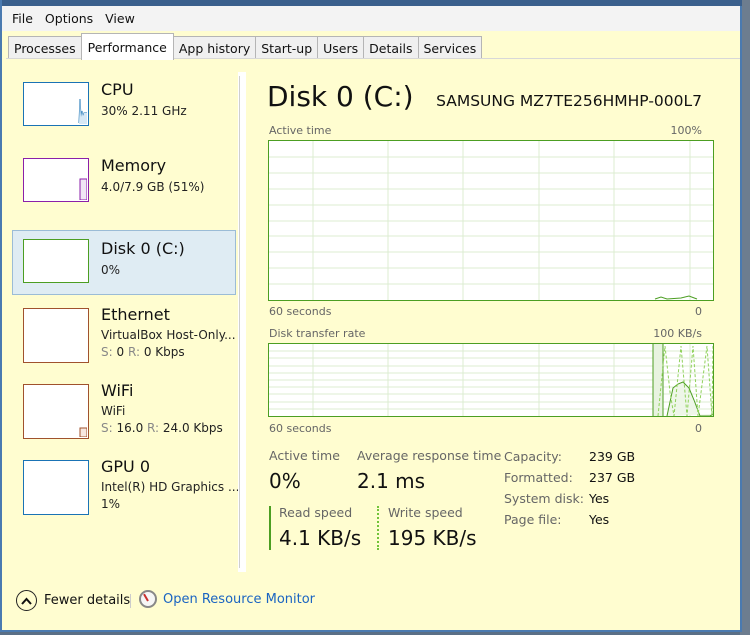  Describe the element at coordinates (192, 428) in the screenshot. I see `receive-value: 24.0 Kbps` at that location.